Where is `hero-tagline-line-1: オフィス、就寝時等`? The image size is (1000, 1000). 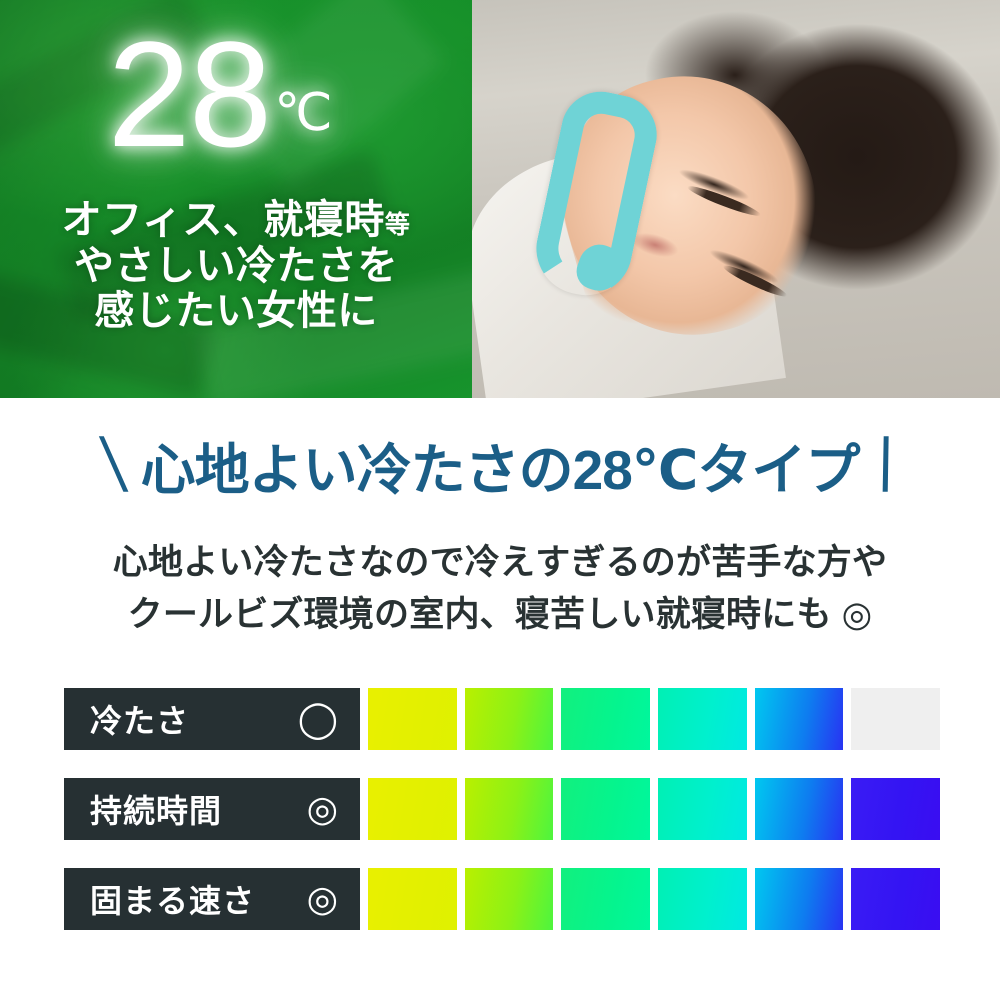 hero-tagline-line-1: オフィス、就寝時等 is located at coordinates (236, 221).